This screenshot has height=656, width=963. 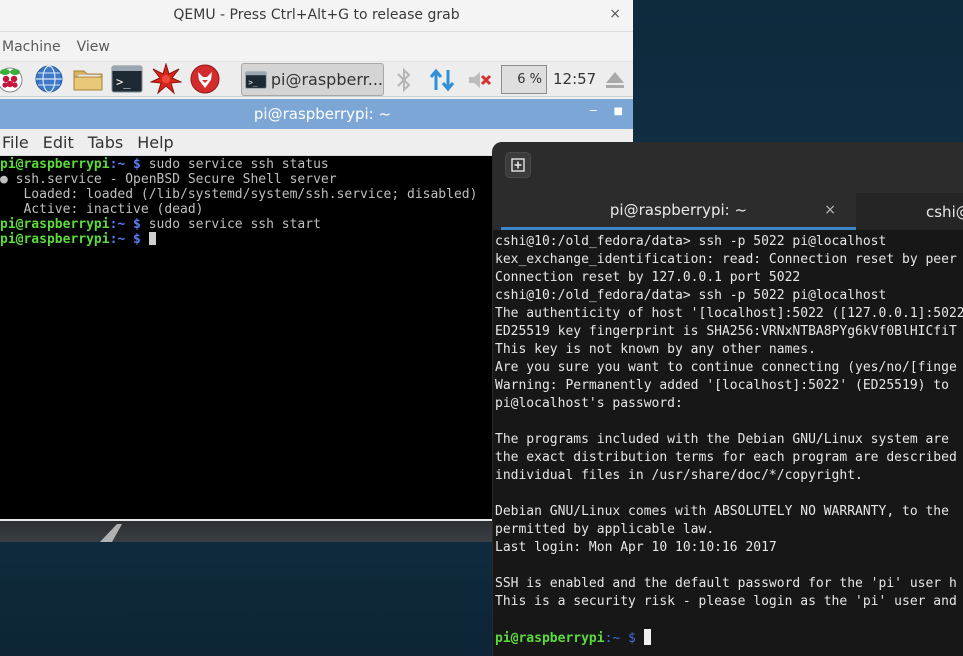 I want to click on new-tab-button, so click(x=518, y=165).